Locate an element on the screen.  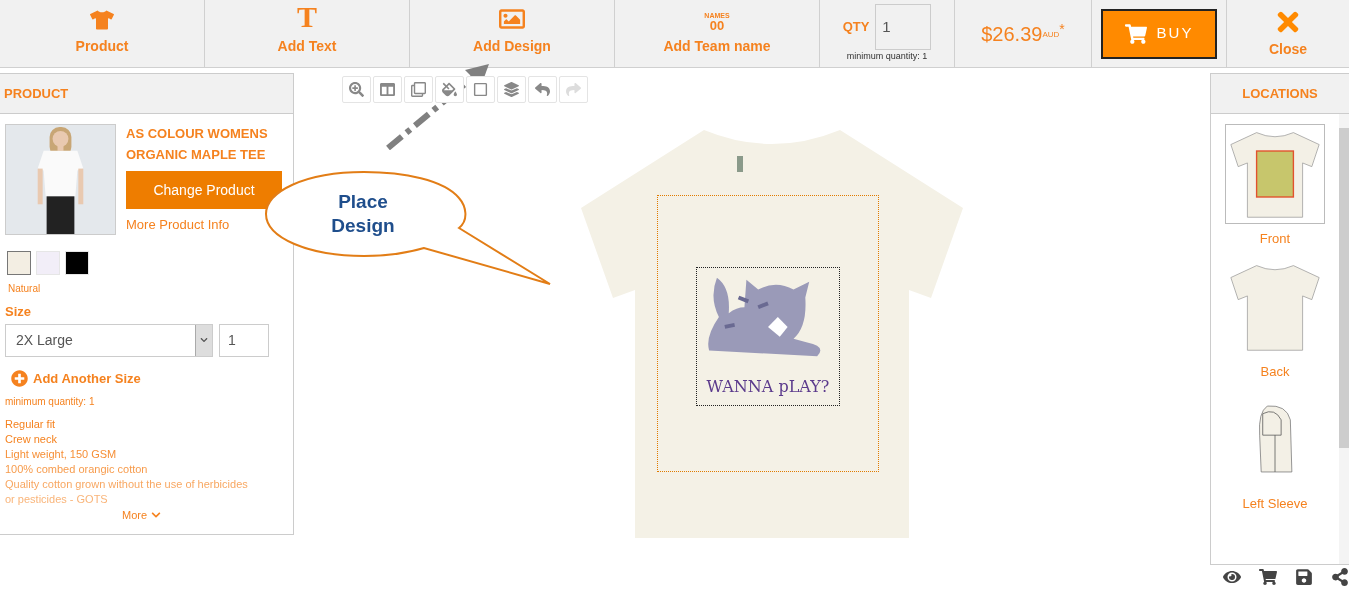
close-button: Close is located at coordinates (1288, 33).